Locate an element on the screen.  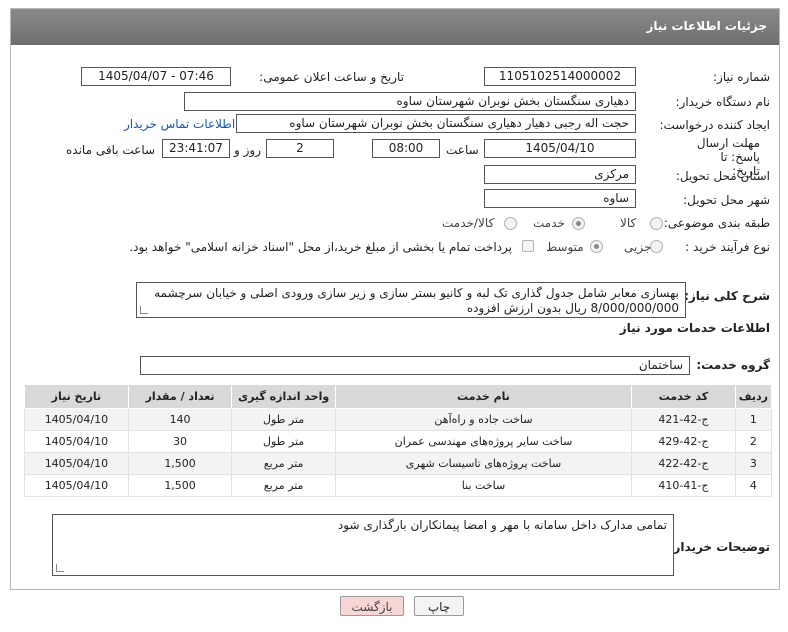
service-code: ج-42-421 is located at coordinates (683, 419).